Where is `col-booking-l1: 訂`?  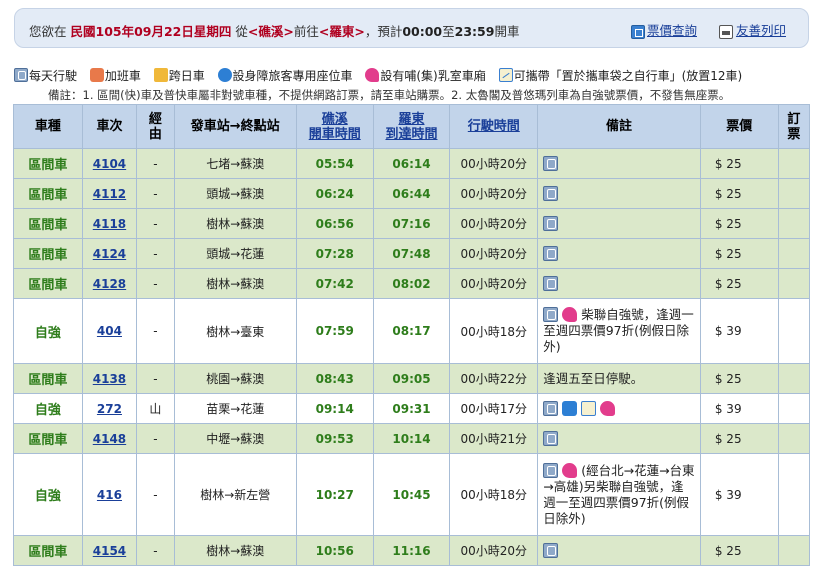 col-booking-l1: 訂 is located at coordinates (794, 119).